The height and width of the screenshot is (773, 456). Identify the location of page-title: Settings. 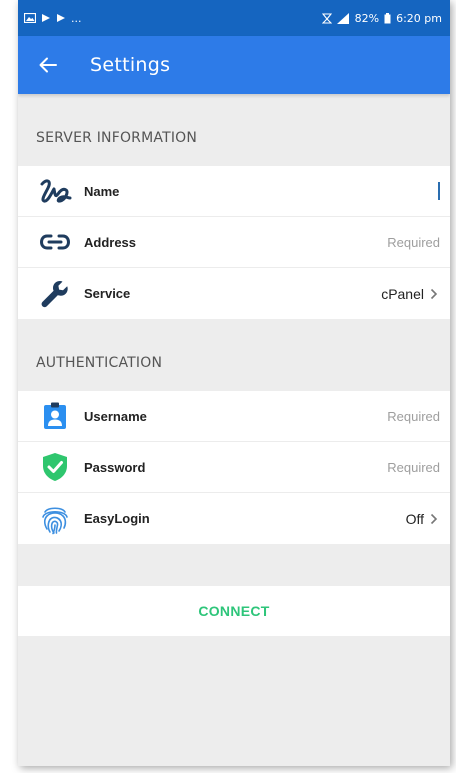
(130, 65).